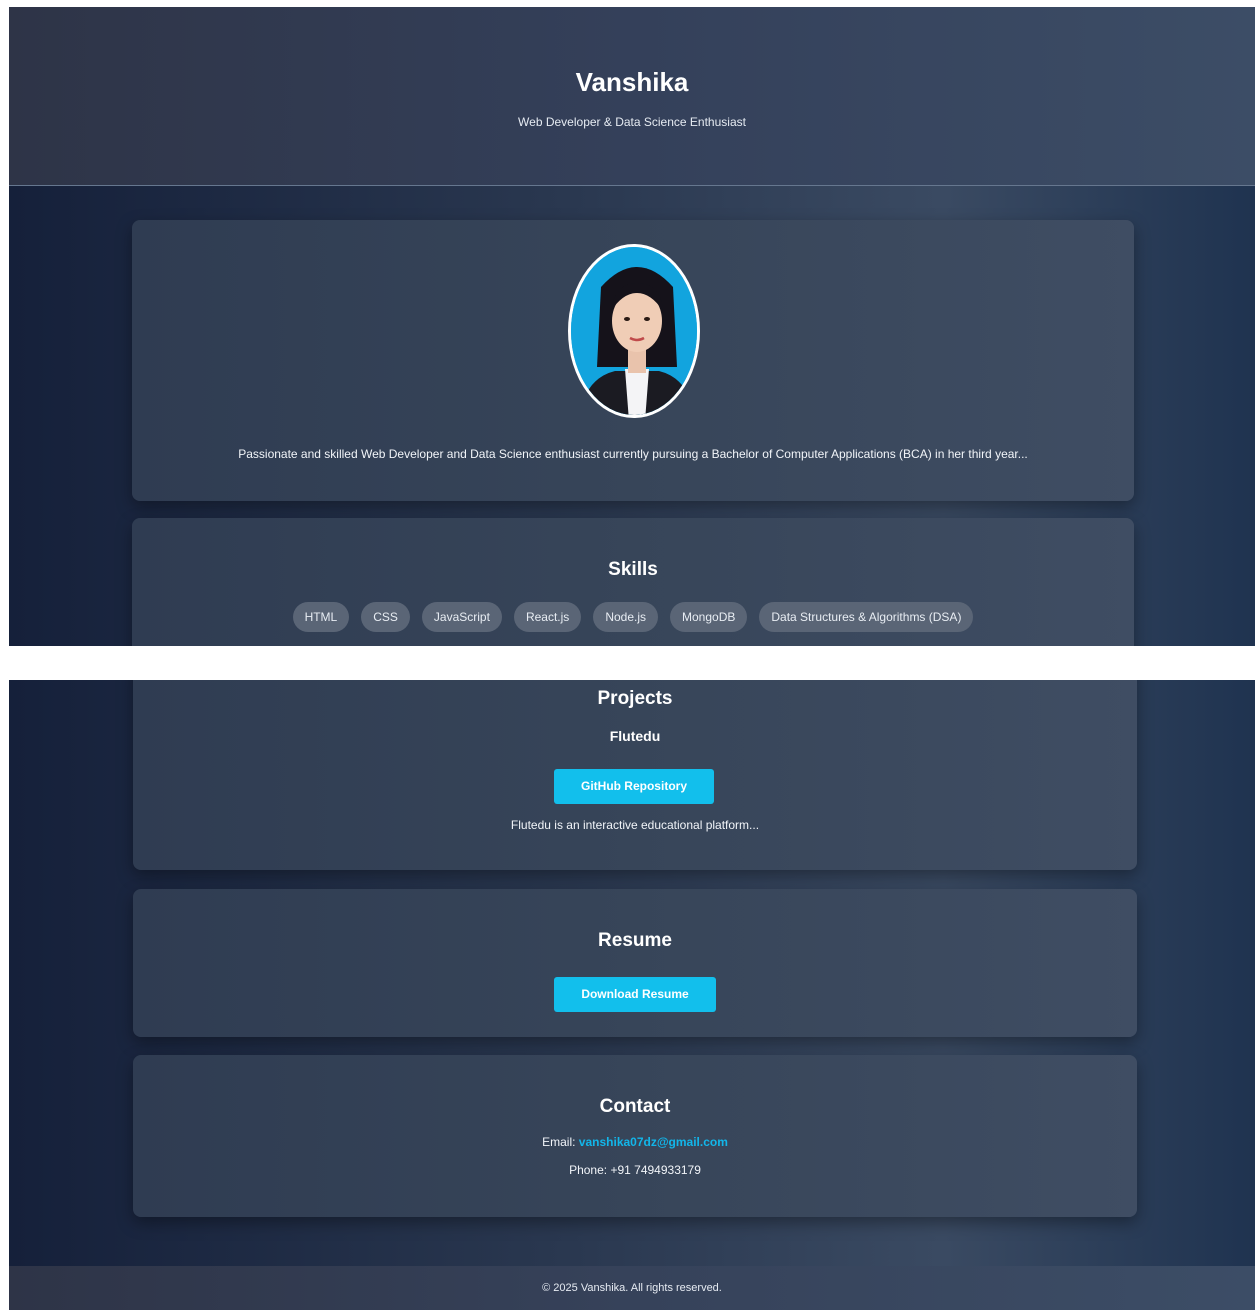 This screenshot has width=1255, height=1310. What do you see at coordinates (635, 940) in the screenshot?
I see `resume-title: Resume` at bounding box center [635, 940].